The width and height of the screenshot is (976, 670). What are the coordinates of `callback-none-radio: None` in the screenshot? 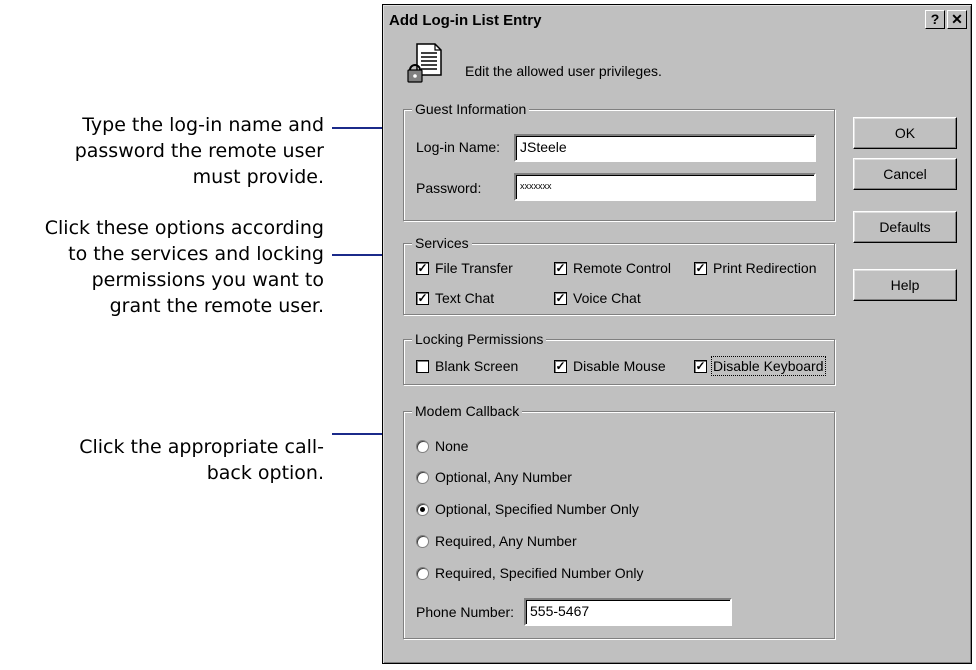 It's located at (442, 446).